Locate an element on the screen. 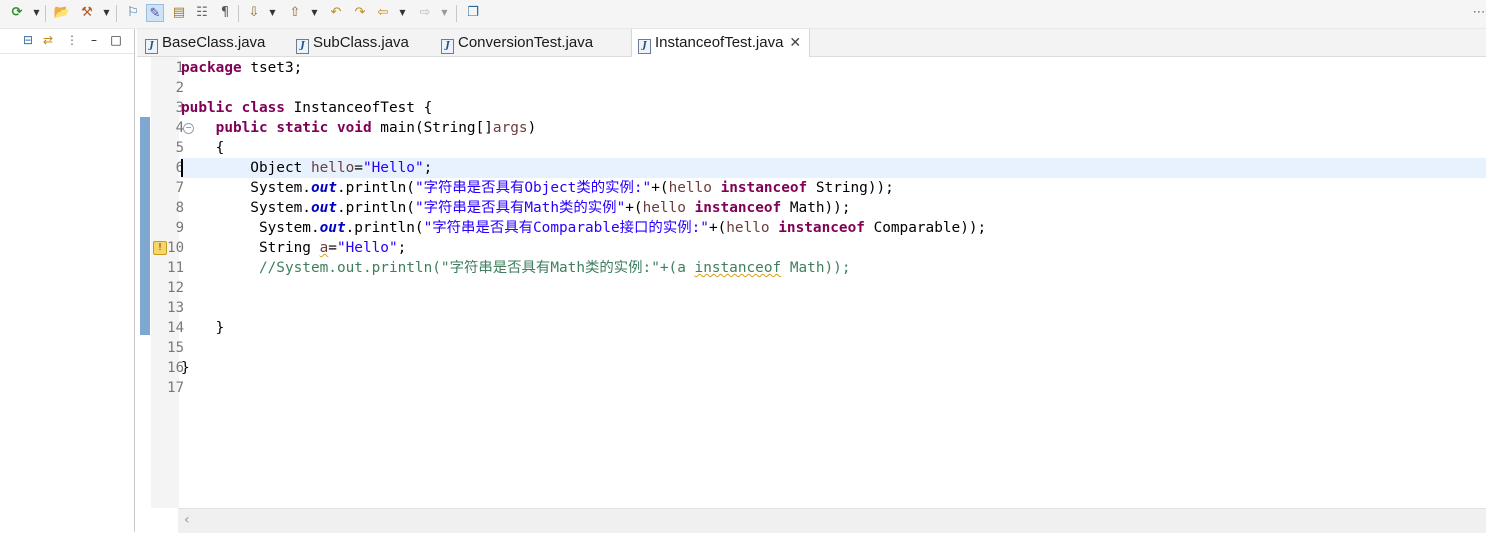 This screenshot has width=1486, height=533. code-line: package tset3; is located at coordinates (833, 68).